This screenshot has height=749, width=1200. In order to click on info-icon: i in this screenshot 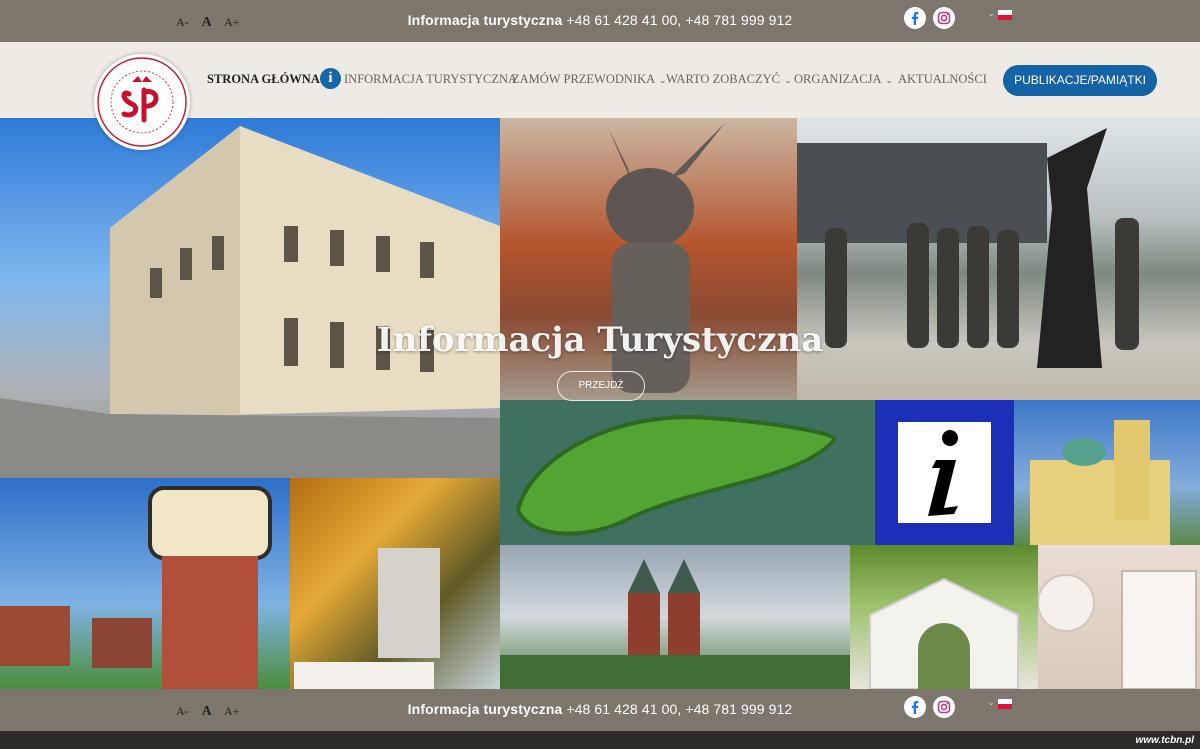, I will do `click(330, 78)`.